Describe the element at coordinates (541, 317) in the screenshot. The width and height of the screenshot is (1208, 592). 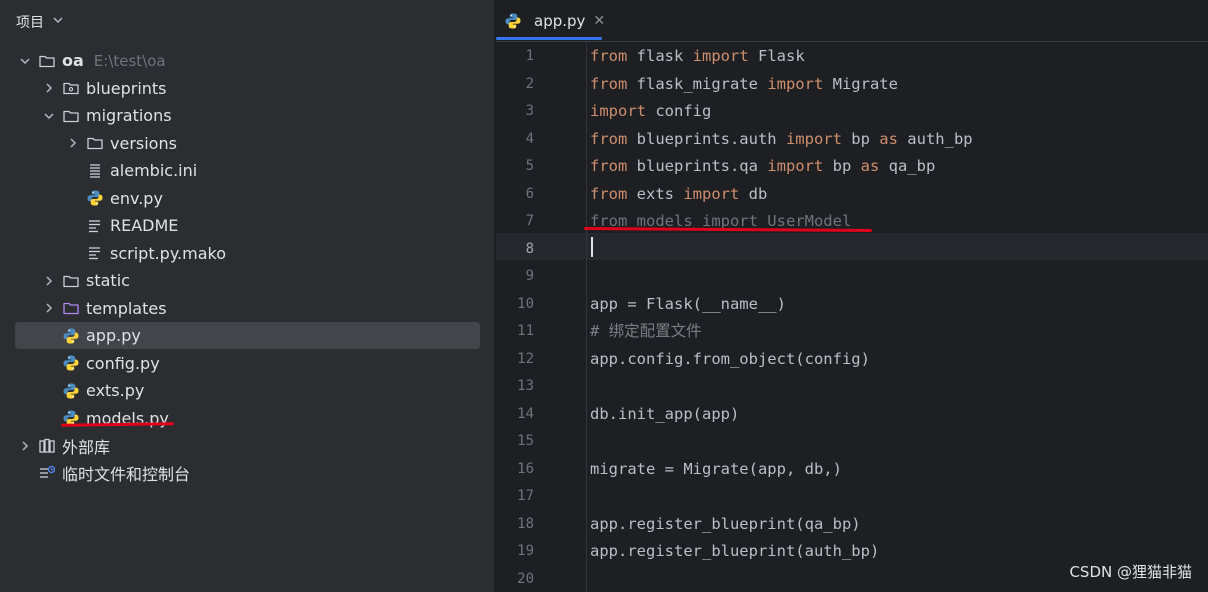
I see `line-number-gutter: 1 2 3 4 5 6 7 8 9 10 11 12 13 14 15 16 17 18 19 20` at that location.